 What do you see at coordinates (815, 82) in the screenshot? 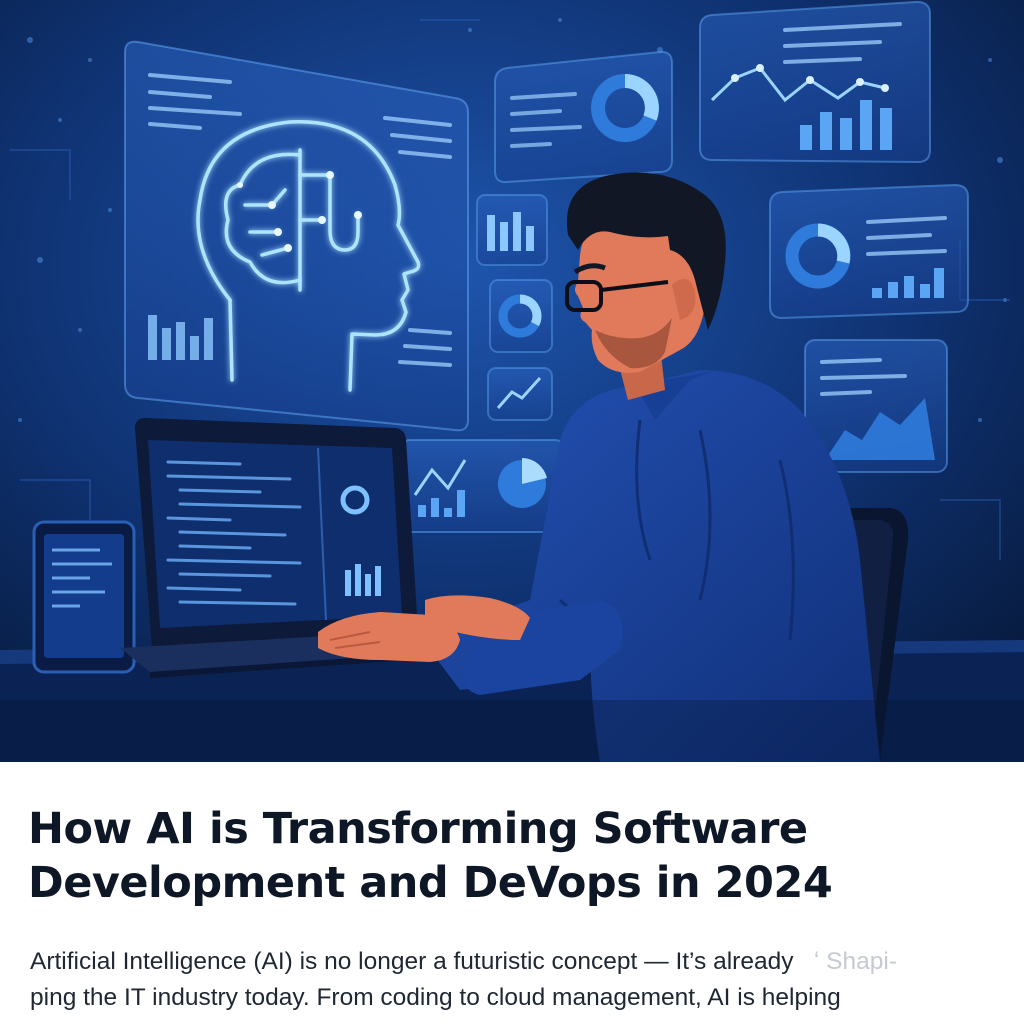
I see `line-chart-panel` at bounding box center [815, 82].